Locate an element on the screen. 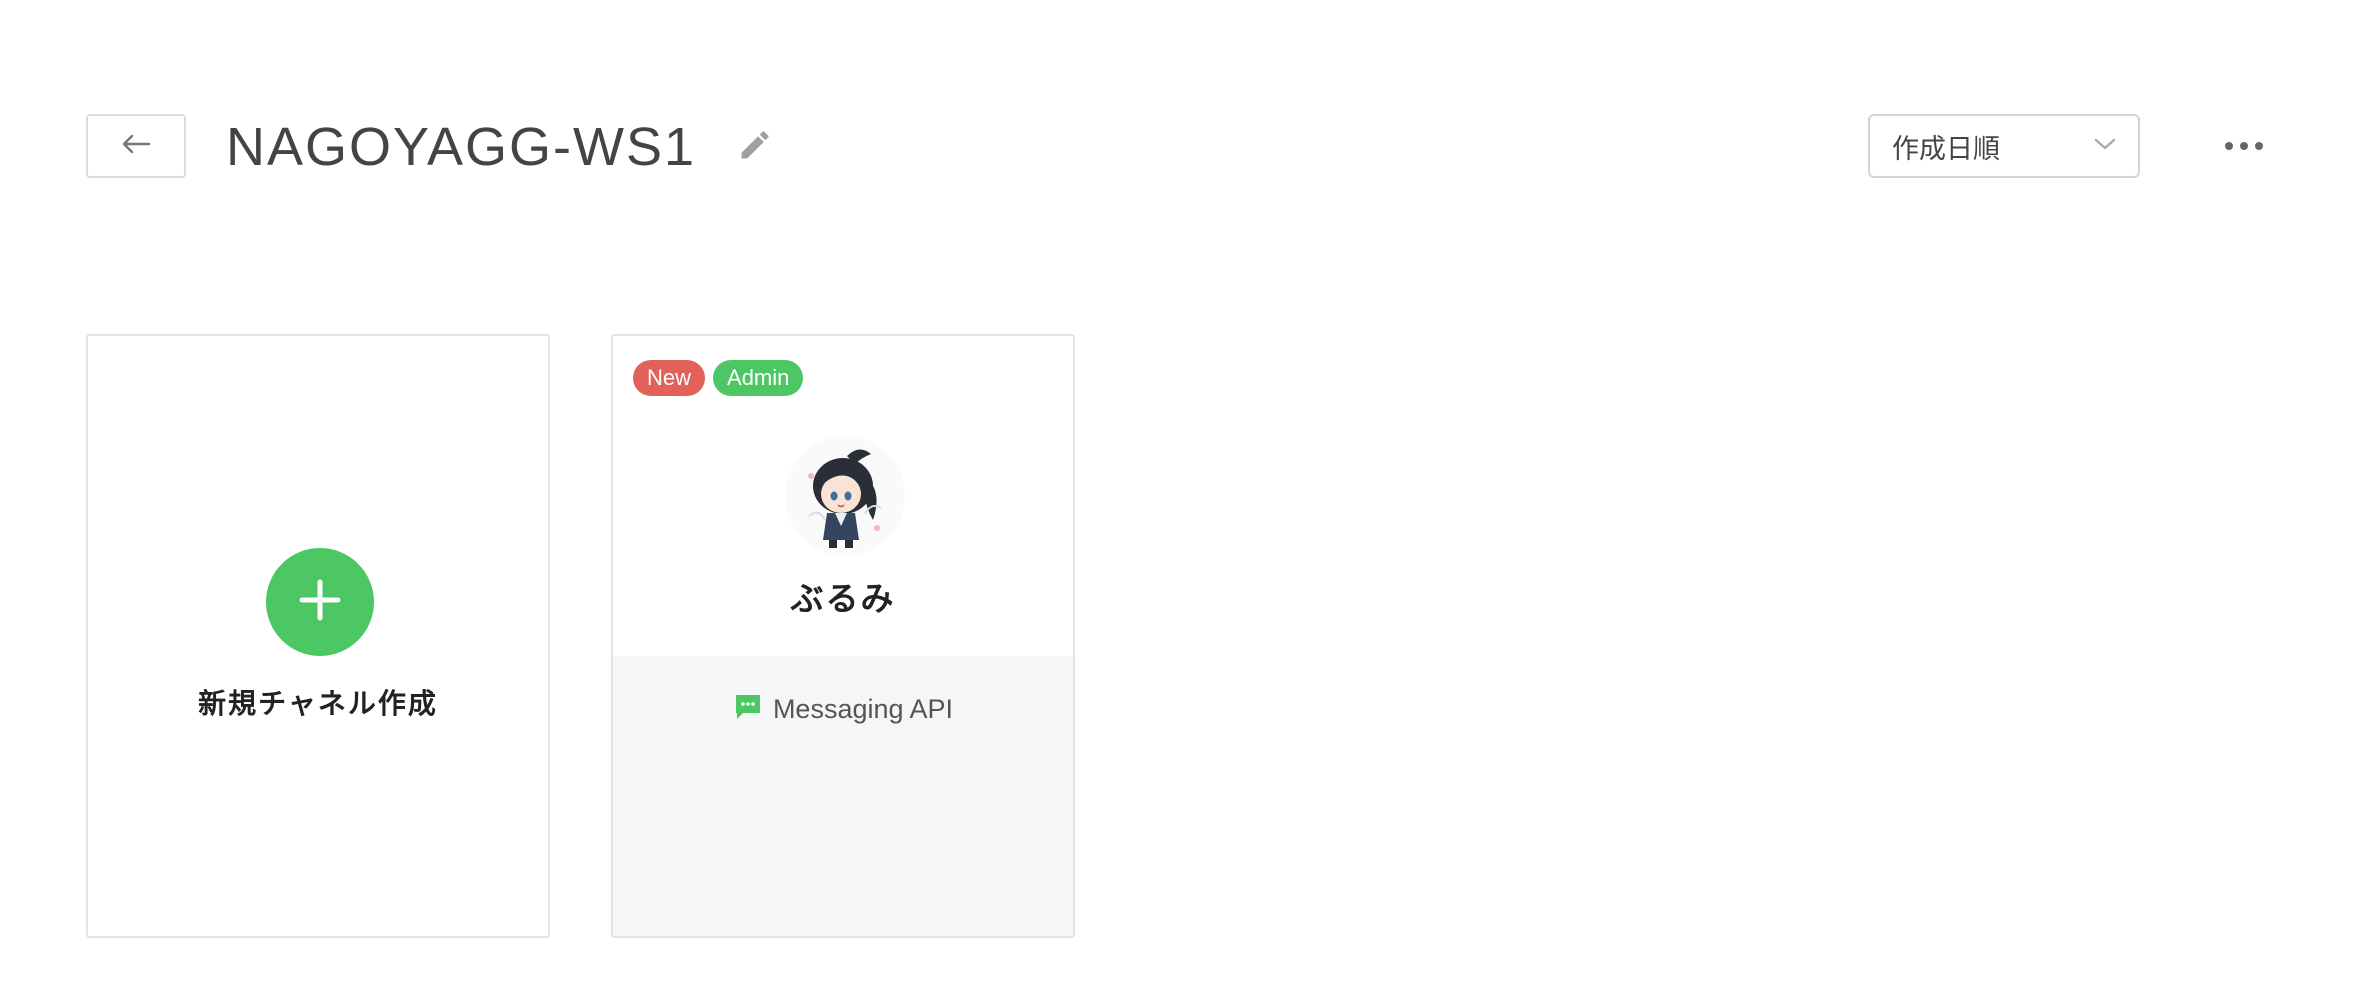 This screenshot has width=2368, height=998. channel-type-label: Messaging API is located at coordinates (863, 709).